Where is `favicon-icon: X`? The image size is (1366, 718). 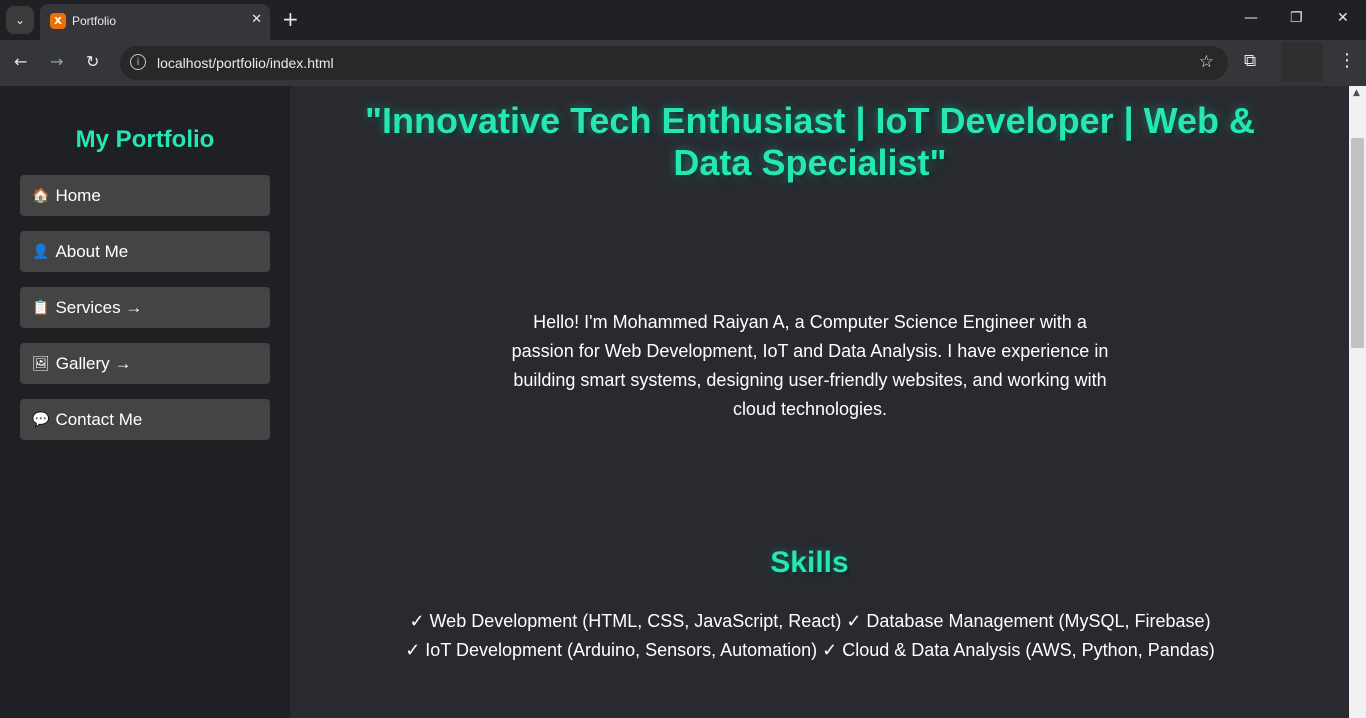 favicon-icon: X is located at coordinates (58, 21).